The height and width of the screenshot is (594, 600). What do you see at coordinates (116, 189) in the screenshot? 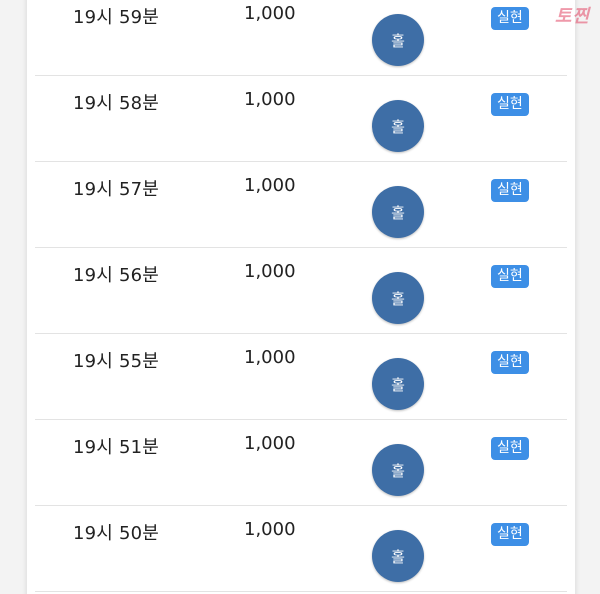
I see `row-time: 19시 57분` at bounding box center [116, 189].